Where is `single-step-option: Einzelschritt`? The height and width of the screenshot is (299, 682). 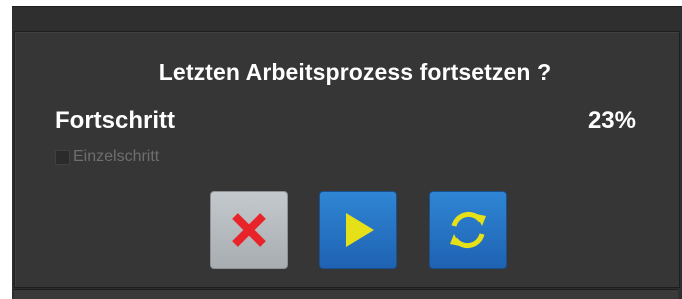
single-step-option: Einzelschritt is located at coordinates (107, 157).